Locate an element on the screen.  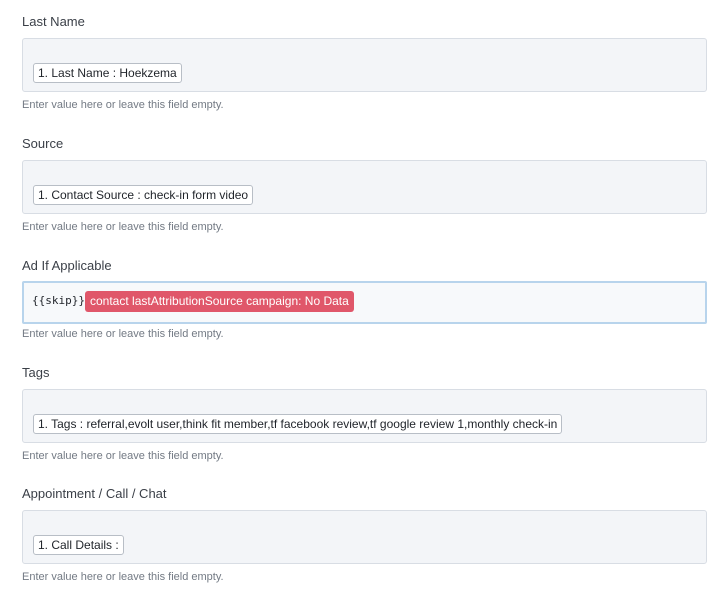
last-name-input: 1. Last Name : Hoekzema is located at coordinates (364, 65).